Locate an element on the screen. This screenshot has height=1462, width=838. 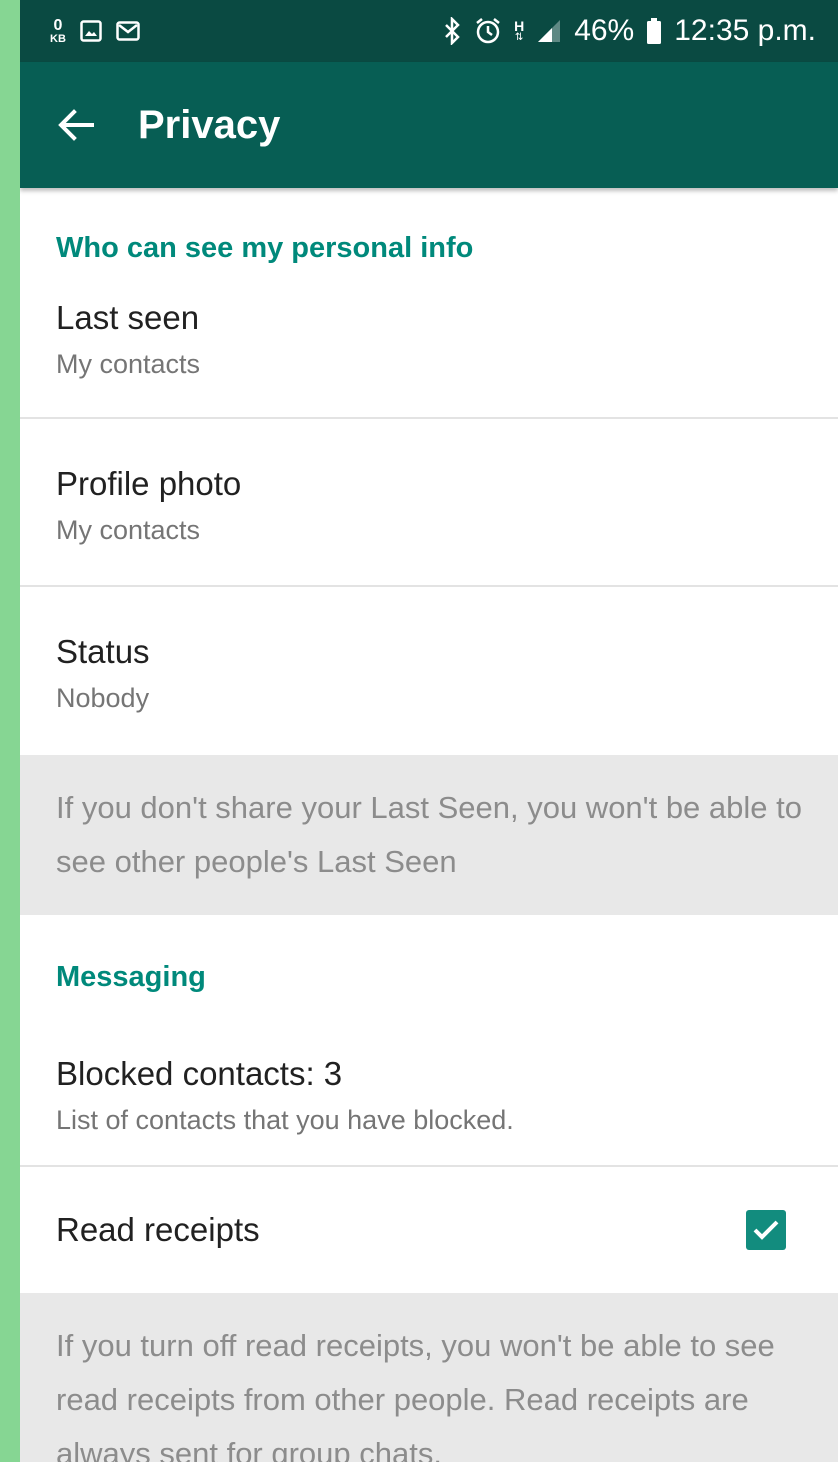
section-header-personal-info: Who can see my personal info is located at coordinates (265, 248).